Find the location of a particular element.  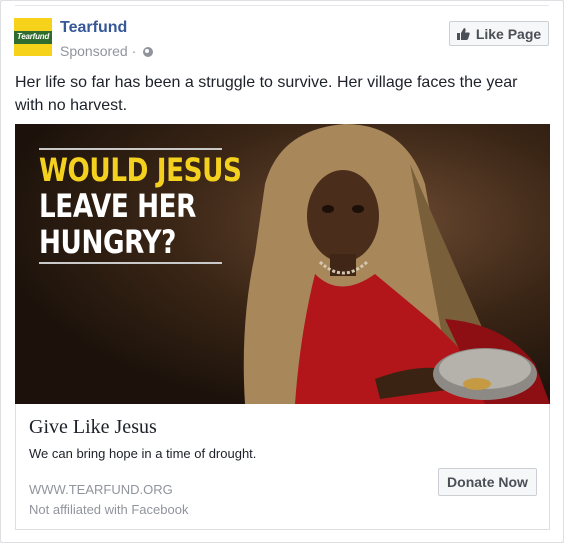

headline-line-2: LEAVE HER is located at coordinates (117, 206).